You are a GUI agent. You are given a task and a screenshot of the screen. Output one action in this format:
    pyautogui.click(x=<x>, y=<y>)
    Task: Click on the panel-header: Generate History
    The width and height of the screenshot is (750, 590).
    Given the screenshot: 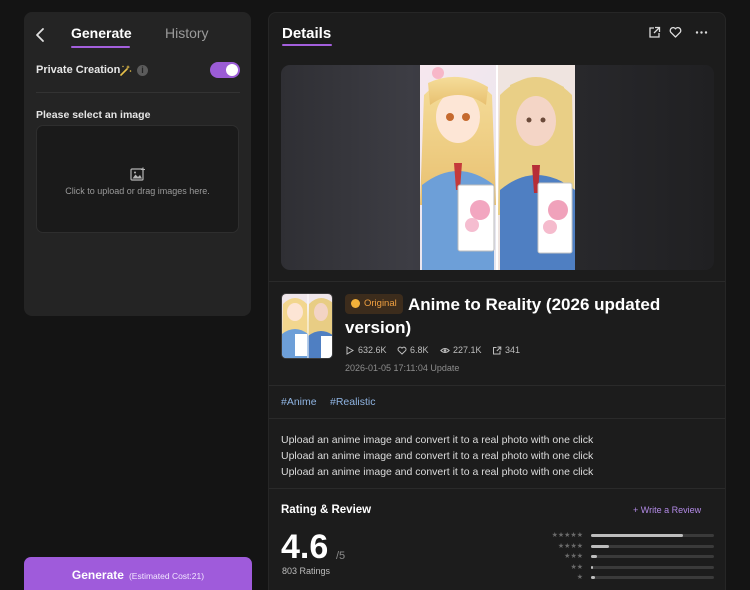 What is the action you would take?
    pyautogui.click(x=137, y=34)
    